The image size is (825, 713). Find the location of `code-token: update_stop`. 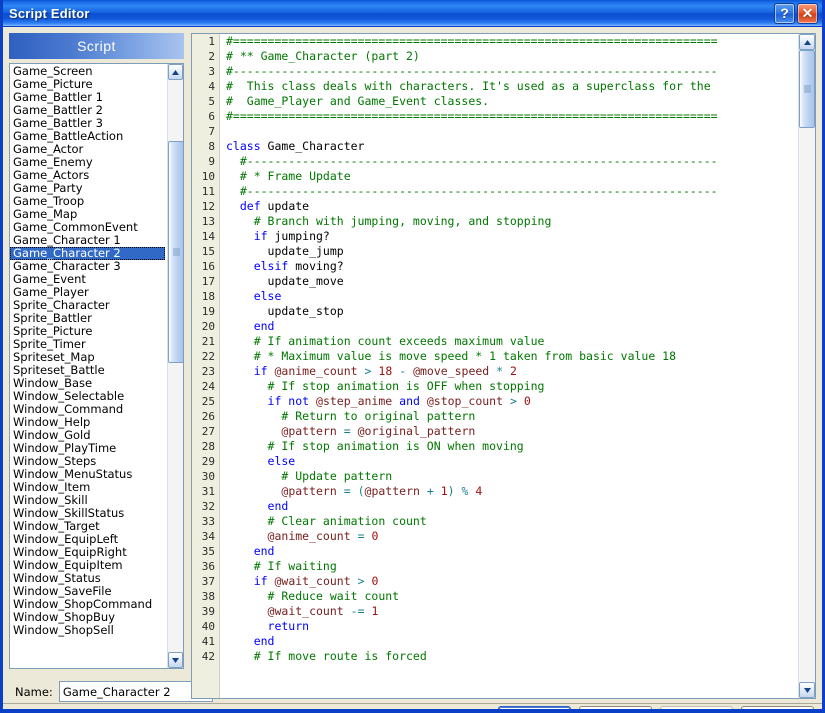

code-token: update_stop is located at coordinates (285, 311).